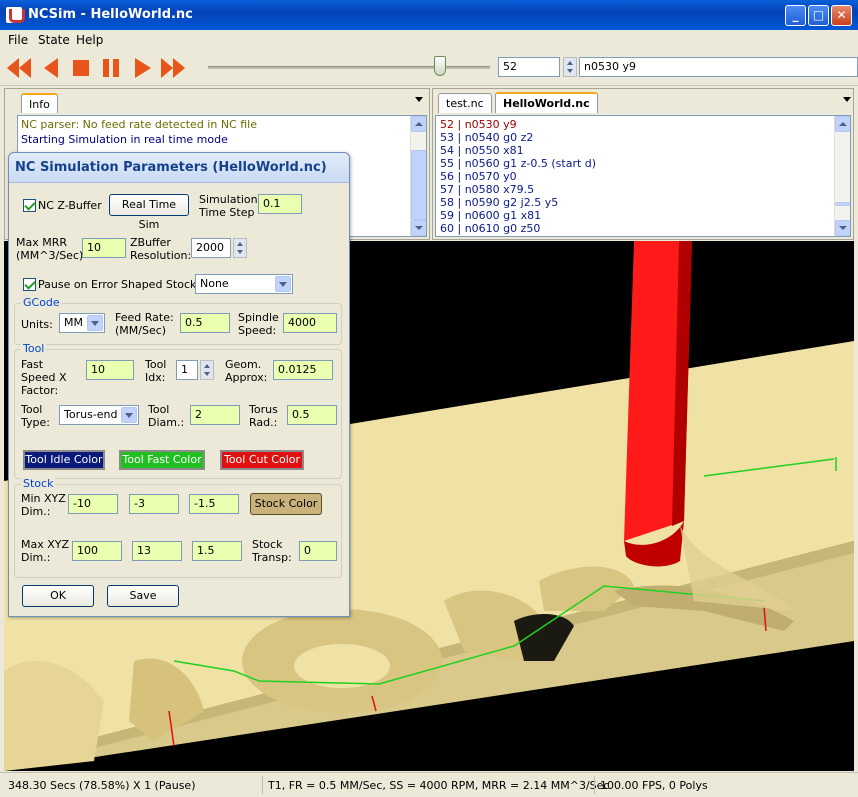 This screenshot has width=858, height=797. What do you see at coordinates (179, 168) in the screenshot?
I see `dialog-title: NC Simulation Parameters (HelloWorld.nc)` at bounding box center [179, 168].